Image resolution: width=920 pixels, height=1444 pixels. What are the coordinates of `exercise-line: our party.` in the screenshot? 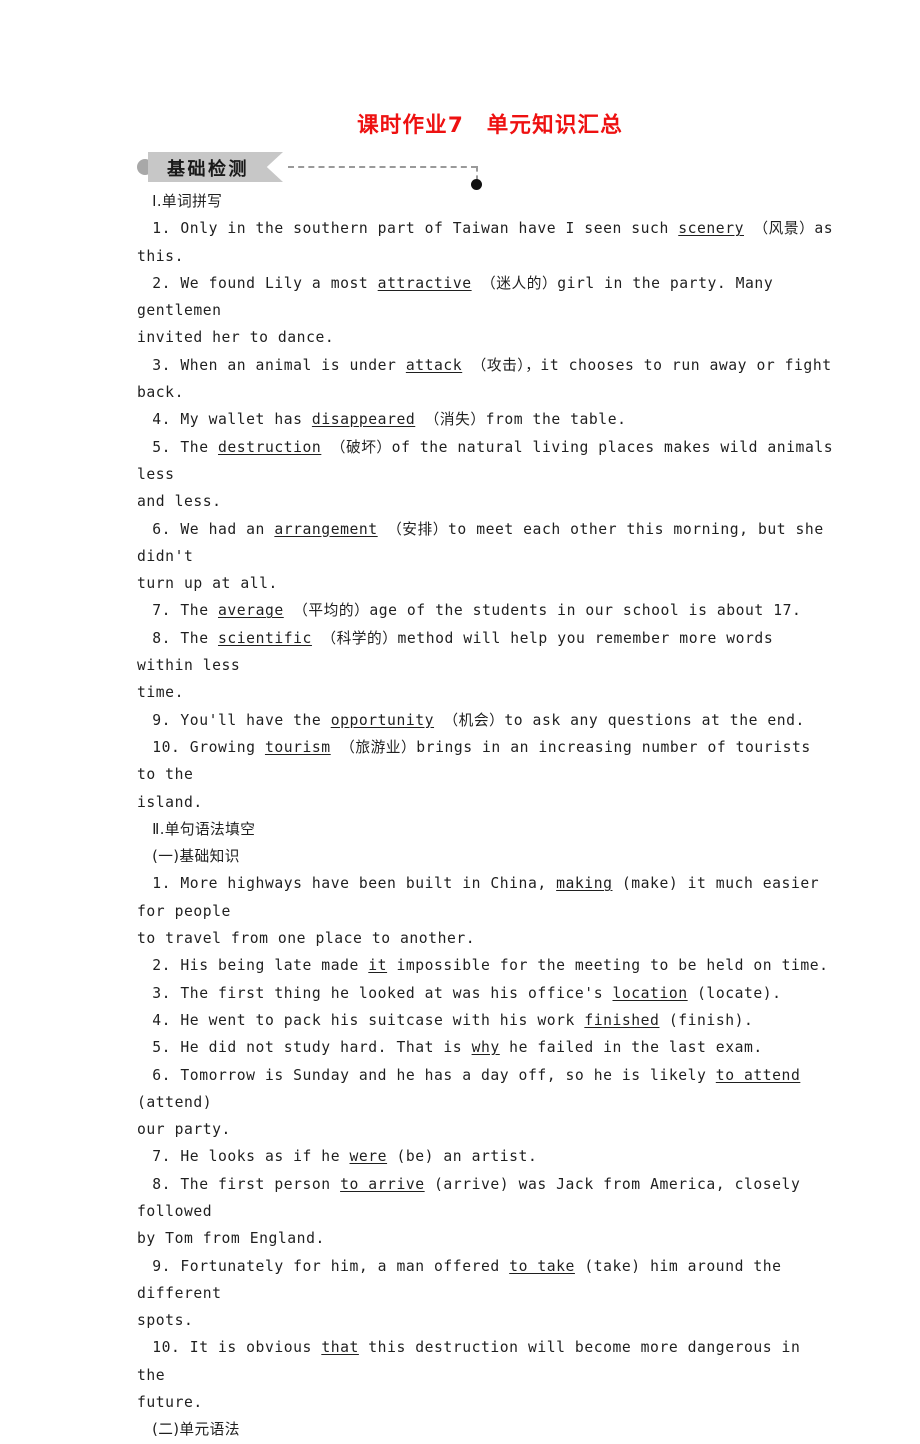 It's located at (487, 1129).